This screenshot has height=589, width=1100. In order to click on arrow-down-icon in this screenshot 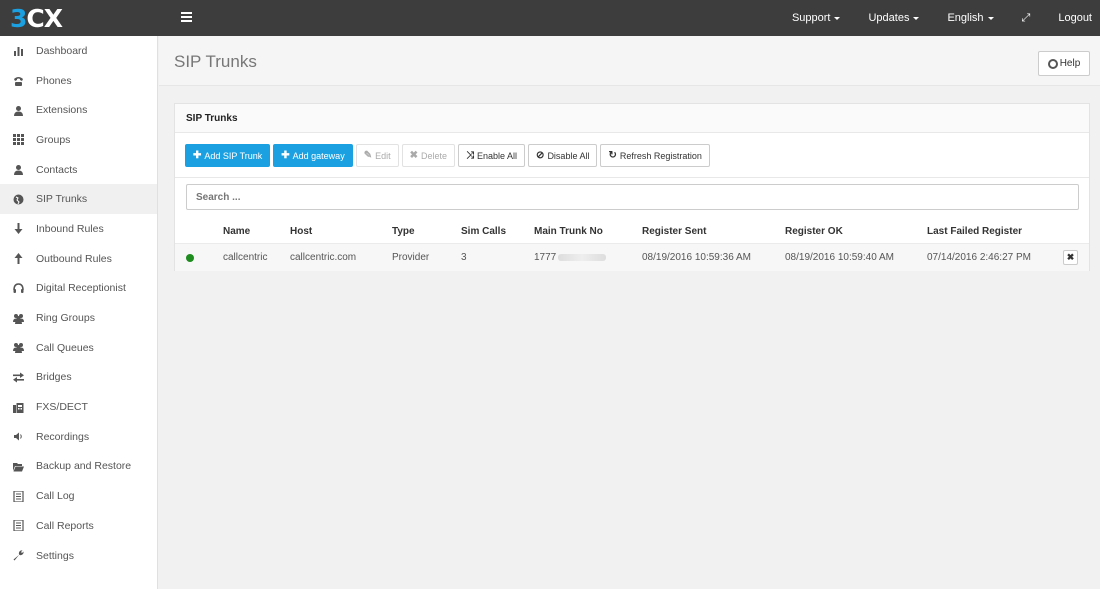, I will do `click(18, 229)`.